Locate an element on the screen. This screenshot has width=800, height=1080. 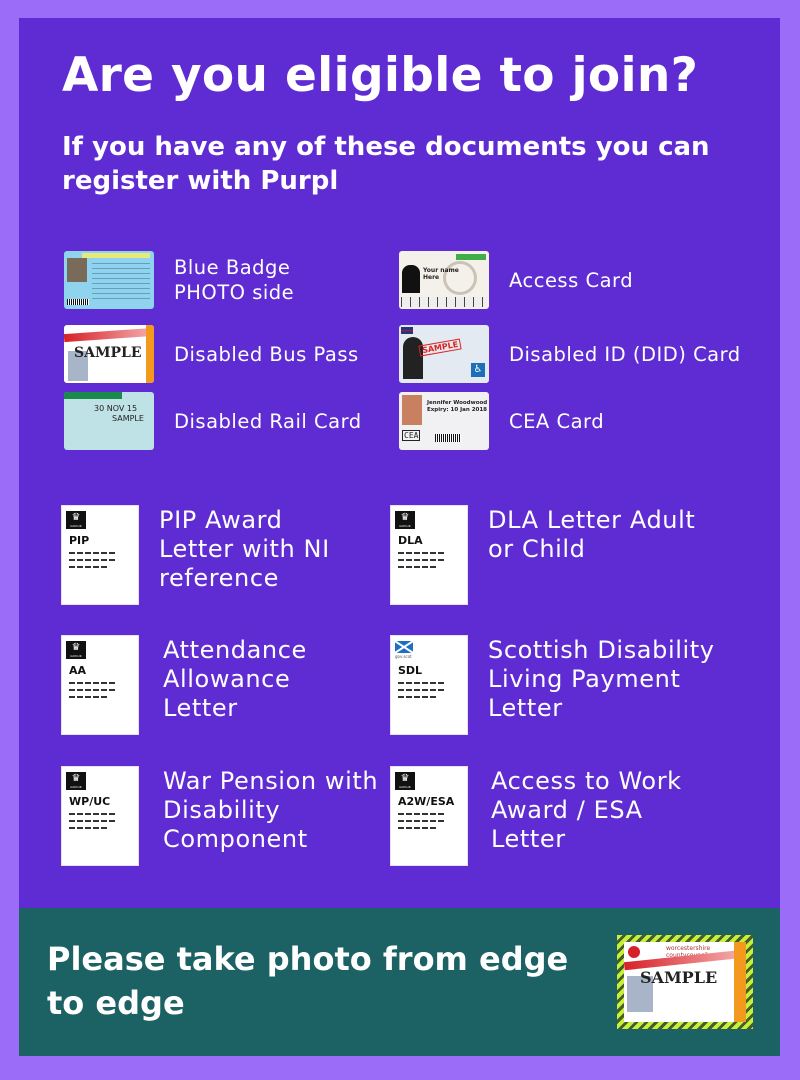
letter-document-icon: ♛ GOV.UK PIP is located at coordinates (100, 555).